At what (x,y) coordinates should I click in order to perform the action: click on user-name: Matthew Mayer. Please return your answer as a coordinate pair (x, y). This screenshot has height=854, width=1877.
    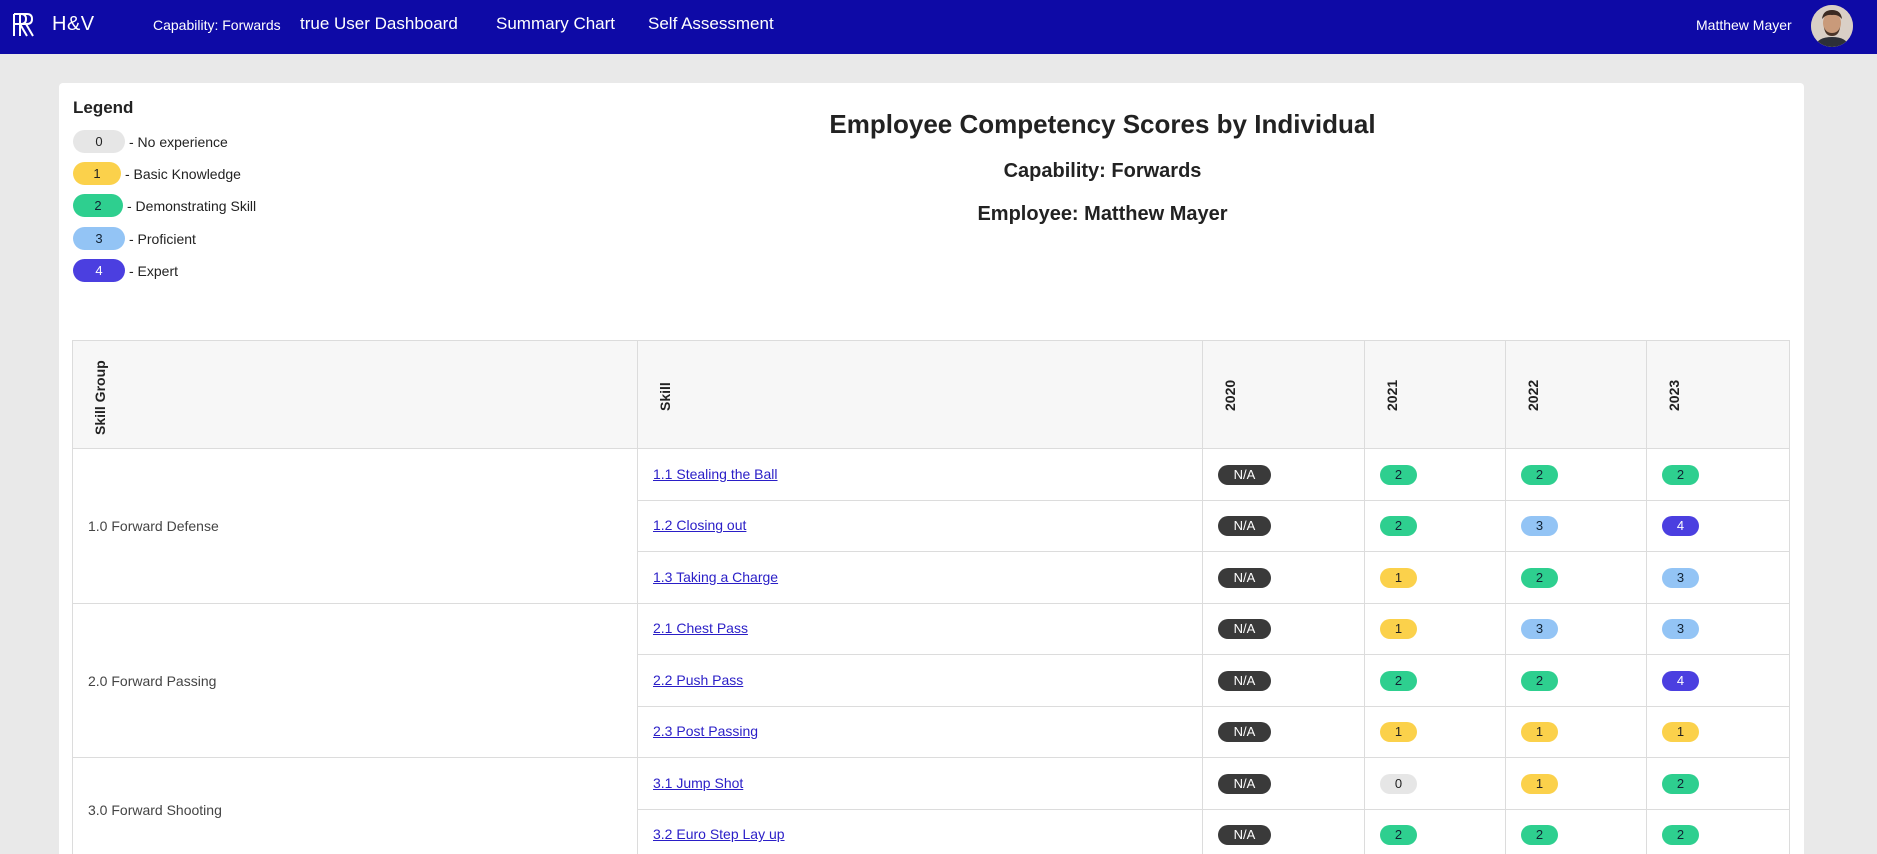
    Looking at the image, I should click on (1744, 25).